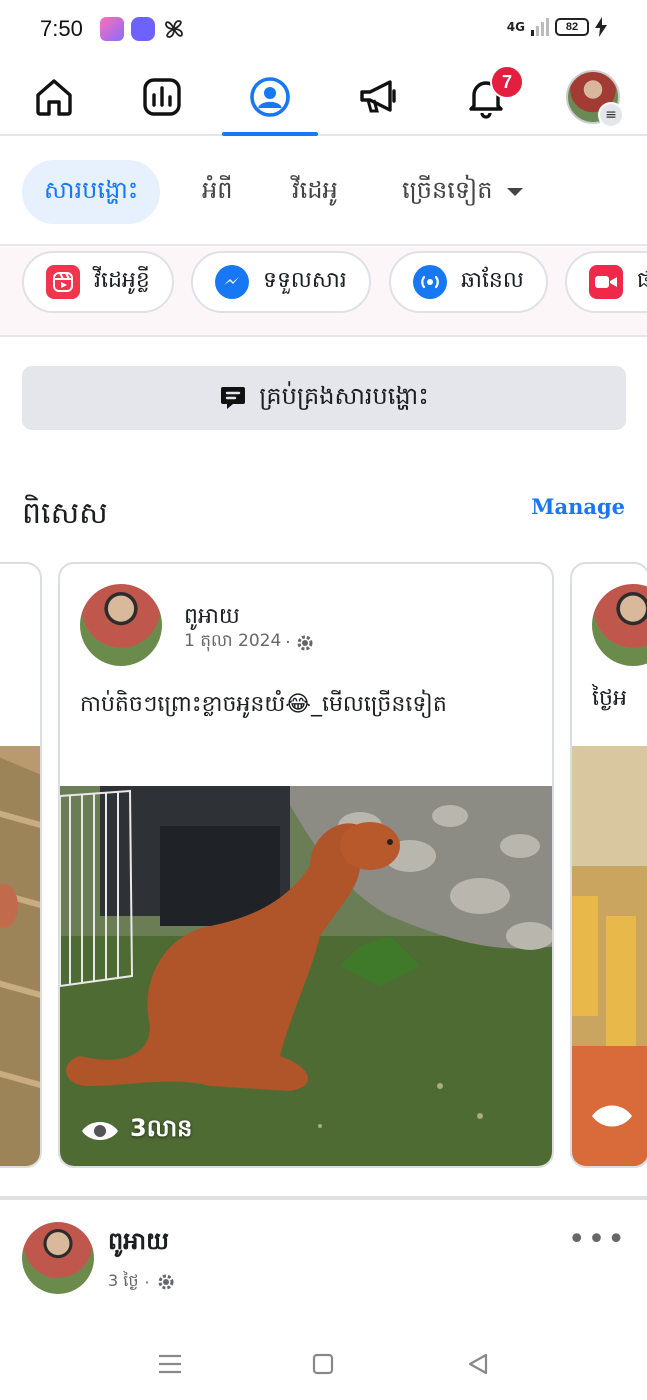 The width and height of the screenshot is (647, 1400). What do you see at coordinates (540, 27) in the screenshot?
I see `signal-icon` at bounding box center [540, 27].